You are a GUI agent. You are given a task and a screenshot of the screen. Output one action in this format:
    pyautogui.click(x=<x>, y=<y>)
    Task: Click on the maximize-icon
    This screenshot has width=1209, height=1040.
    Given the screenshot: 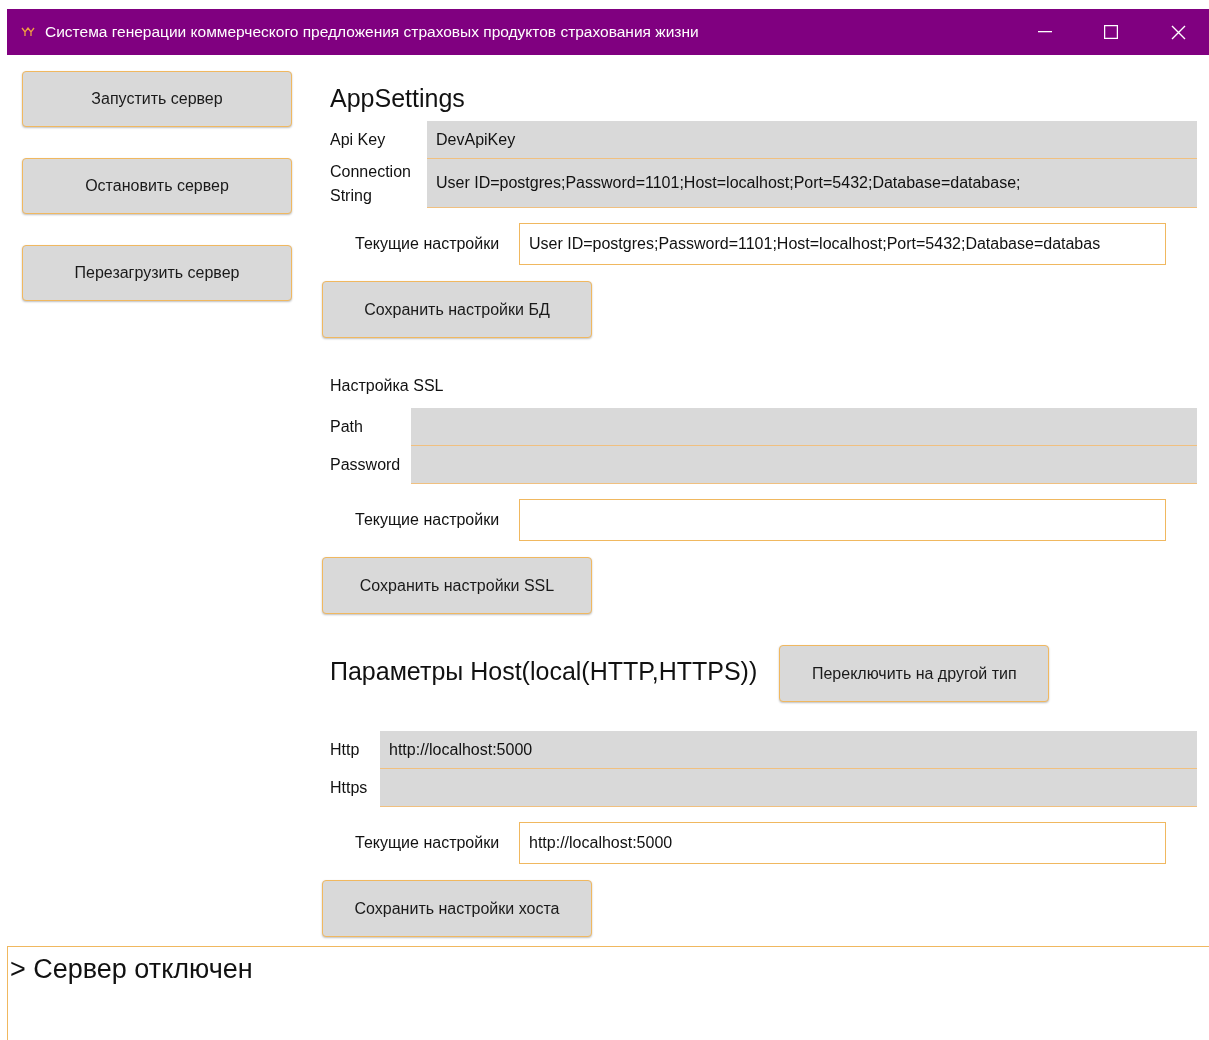 What is the action you would take?
    pyautogui.click(x=1111, y=32)
    